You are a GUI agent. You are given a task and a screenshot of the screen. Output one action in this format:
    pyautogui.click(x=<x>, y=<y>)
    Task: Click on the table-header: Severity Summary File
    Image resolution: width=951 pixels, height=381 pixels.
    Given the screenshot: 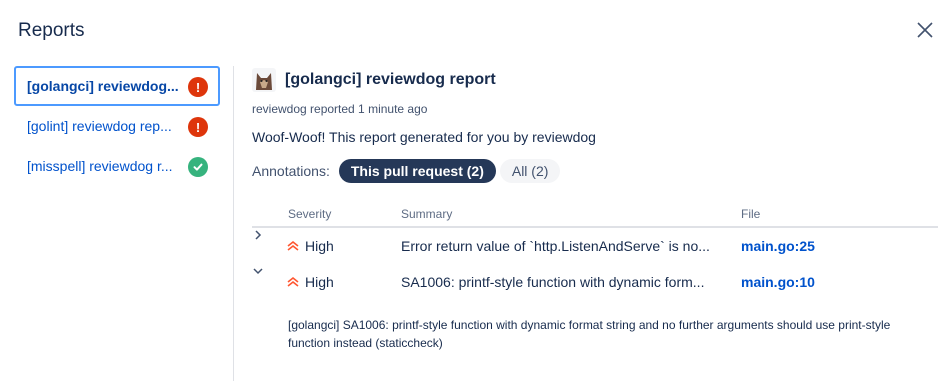 What is the action you would take?
    pyautogui.click(x=595, y=216)
    